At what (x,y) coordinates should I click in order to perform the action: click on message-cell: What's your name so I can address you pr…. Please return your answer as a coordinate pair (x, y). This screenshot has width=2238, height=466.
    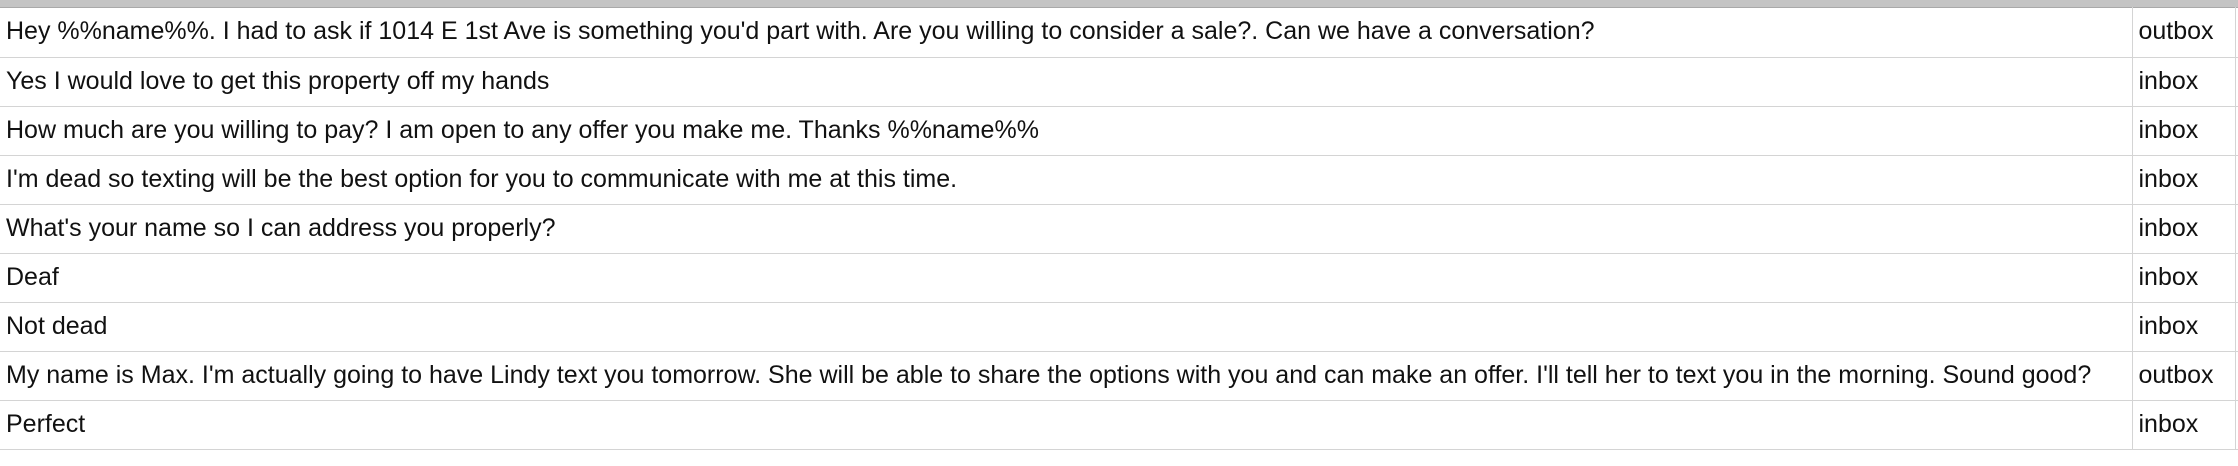
    Looking at the image, I should click on (1066, 229).